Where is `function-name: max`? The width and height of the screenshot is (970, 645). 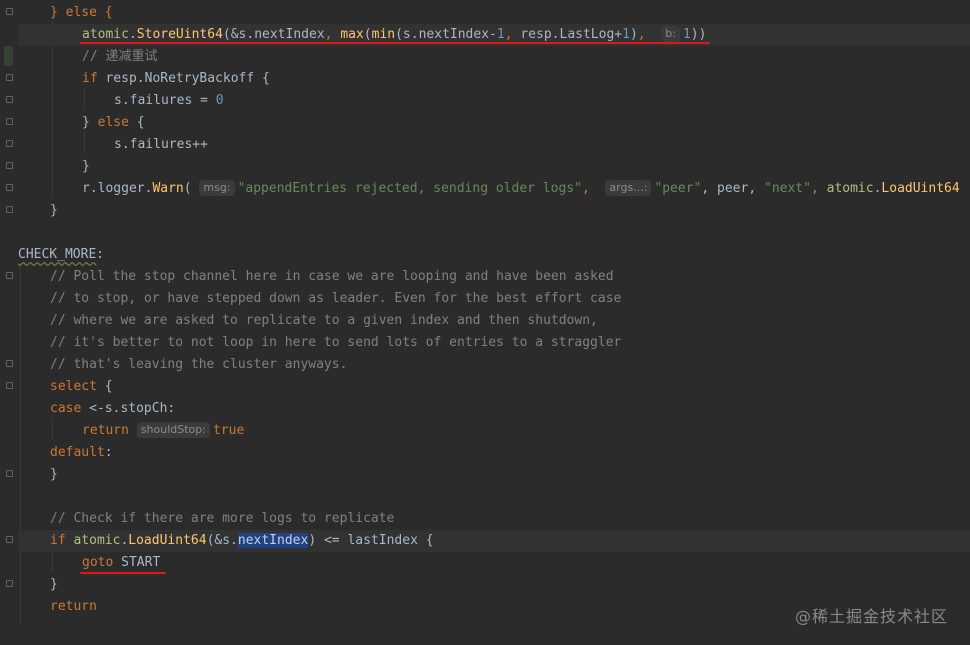 function-name: max is located at coordinates (352, 34).